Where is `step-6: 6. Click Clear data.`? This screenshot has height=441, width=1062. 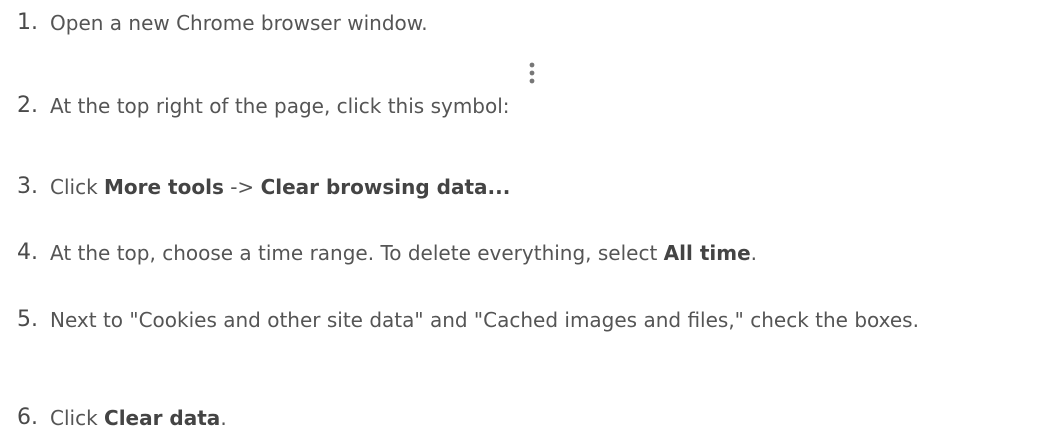 step-6: 6. Click Clear data. is located at coordinates (531, 418).